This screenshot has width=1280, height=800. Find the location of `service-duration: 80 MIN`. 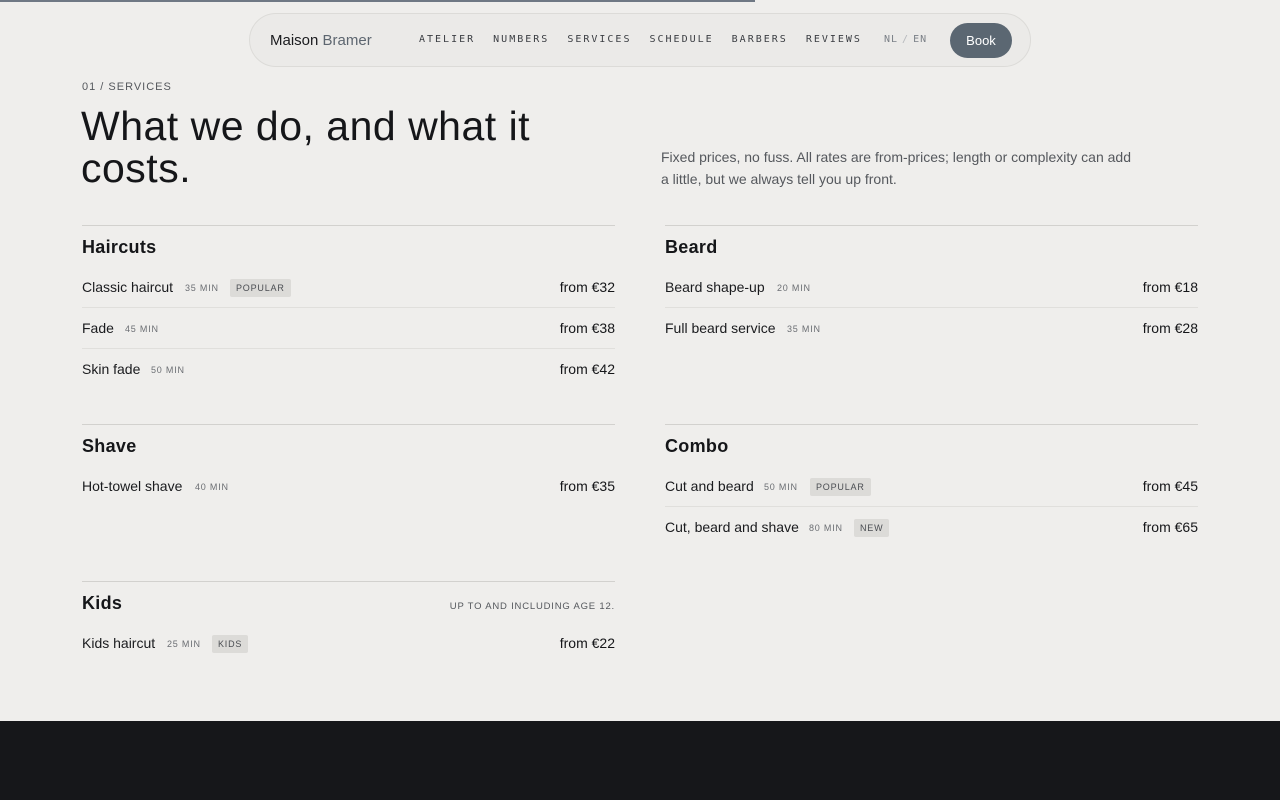

service-duration: 80 MIN is located at coordinates (826, 528).